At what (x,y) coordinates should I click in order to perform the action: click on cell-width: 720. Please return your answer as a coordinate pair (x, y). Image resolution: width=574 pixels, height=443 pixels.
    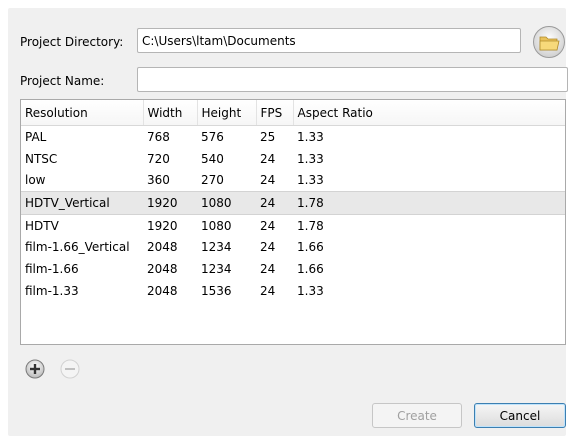
    Looking at the image, I should click on (158, 158).